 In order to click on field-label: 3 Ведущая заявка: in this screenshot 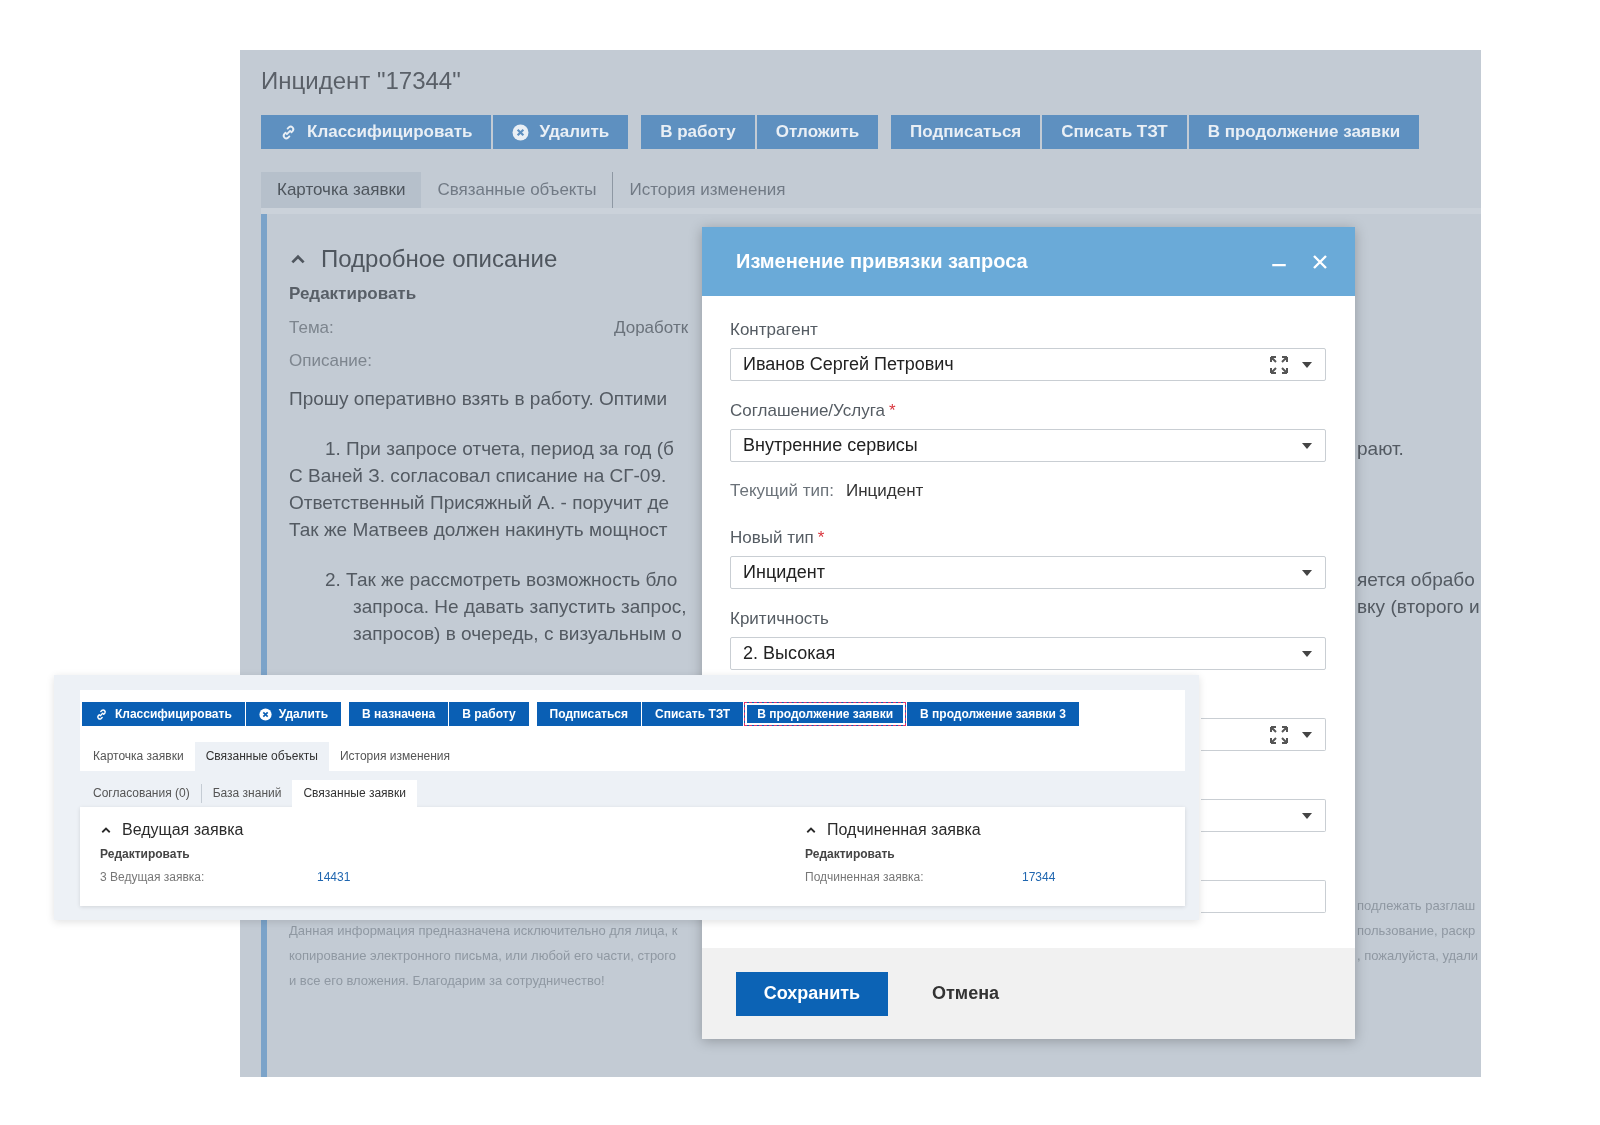, I will do `click(153, 877)`.